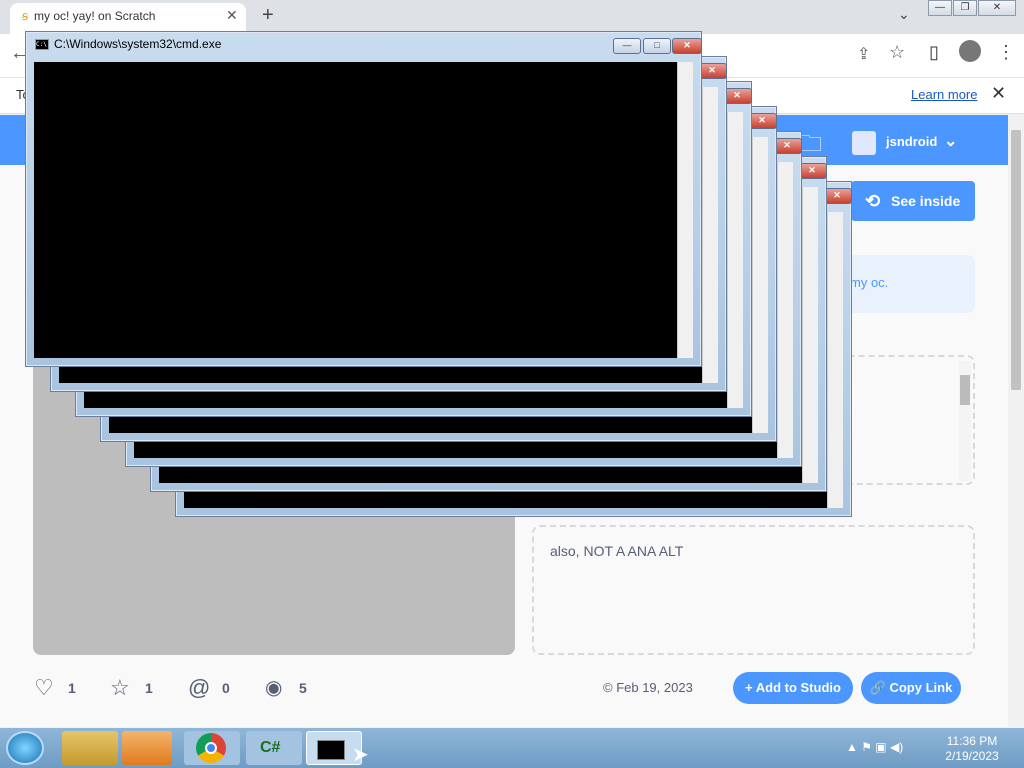 Image resolution: width=1024 pixels, height=768 pixels. I want to click on chrome-taskbar-icon, so click(212, 748).